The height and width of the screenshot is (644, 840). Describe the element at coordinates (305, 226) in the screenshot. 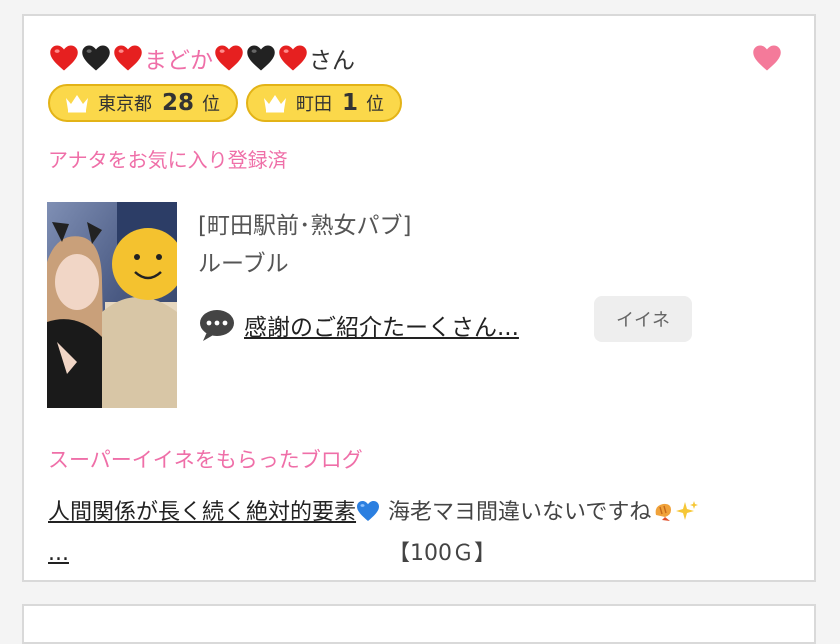

I see `shop-name: [町田駅前･熟女パブ]` at that location.